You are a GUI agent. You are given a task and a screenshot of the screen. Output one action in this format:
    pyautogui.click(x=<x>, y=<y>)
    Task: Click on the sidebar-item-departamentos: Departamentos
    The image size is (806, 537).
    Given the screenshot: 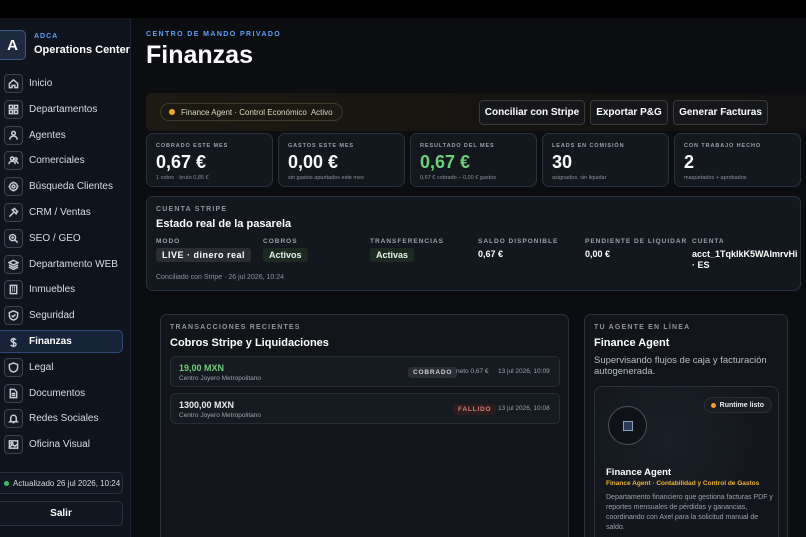 What is the action you would take?
    pyautogui.click(x=65, y=109)
    